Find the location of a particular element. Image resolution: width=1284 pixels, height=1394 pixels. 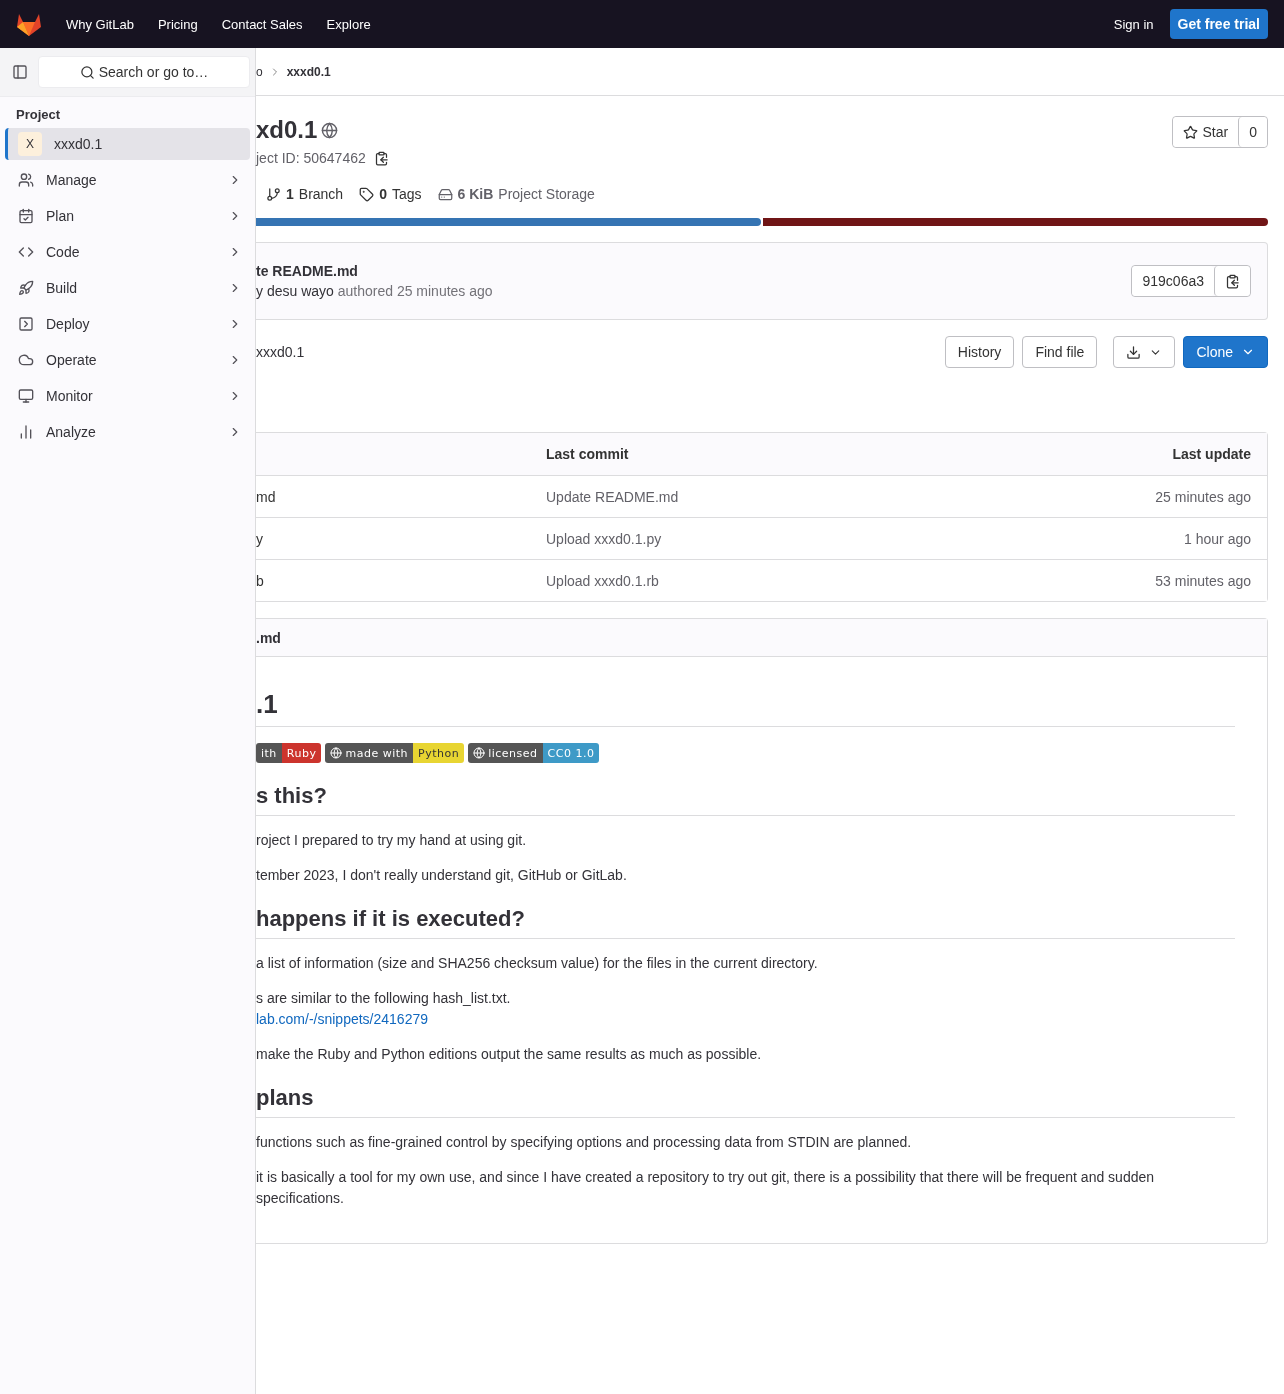

project-stat: 6 KiB Project Storage is located at coordinates (516, 194).